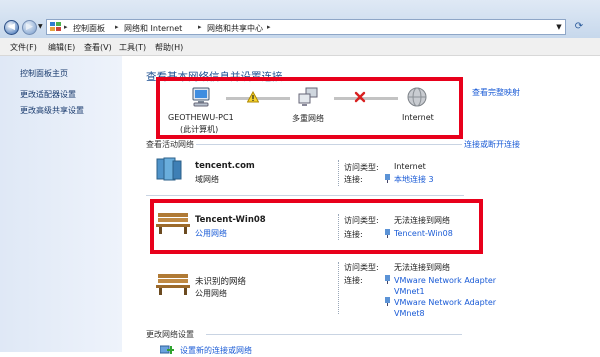 The height and width of the screenshot is (357, 600). I want to click on active-networks-heading: 查看活动网络, so click(170, 144).